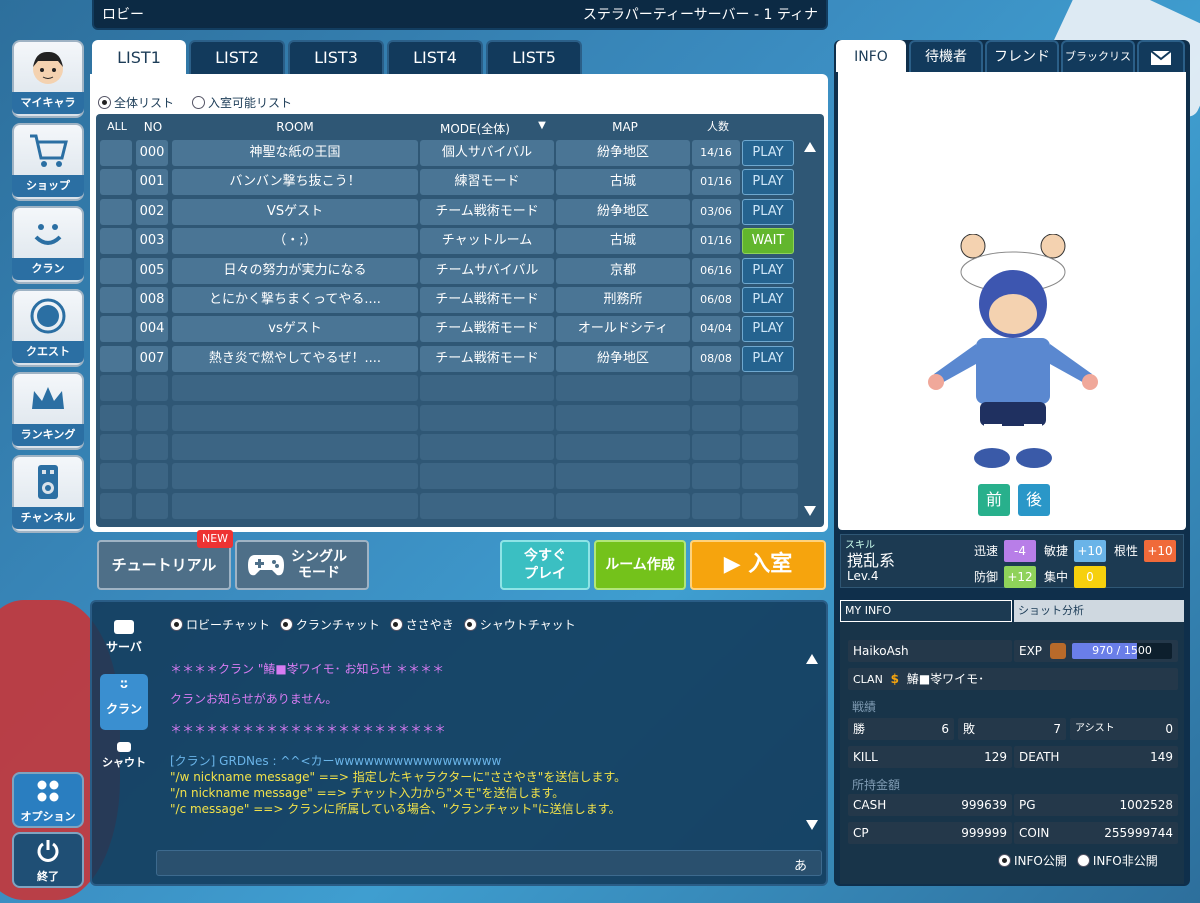  What do you see at coordinates (625, 127) in the screenshot?
I see `header-map: MAP` at bounding box center [625, 127].